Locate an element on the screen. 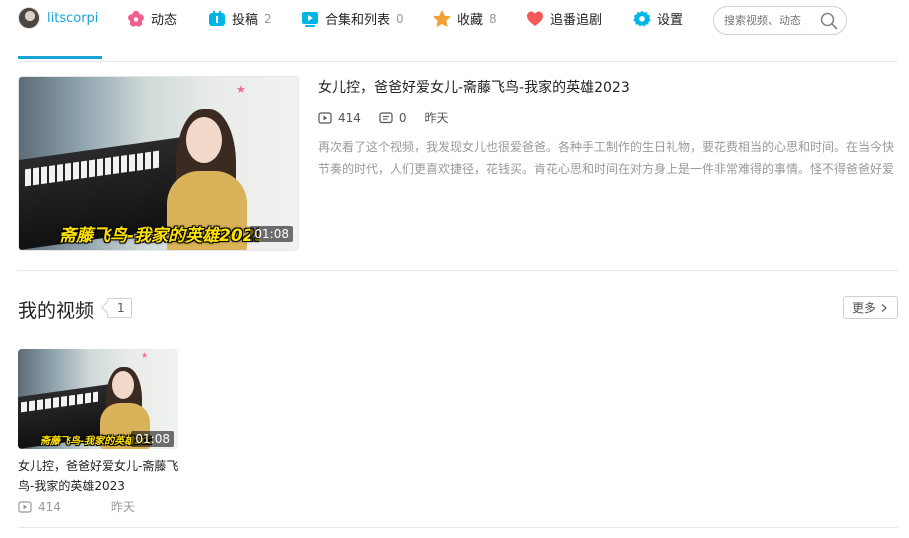  comment-count: 0 is located at coordinates (393, 118).